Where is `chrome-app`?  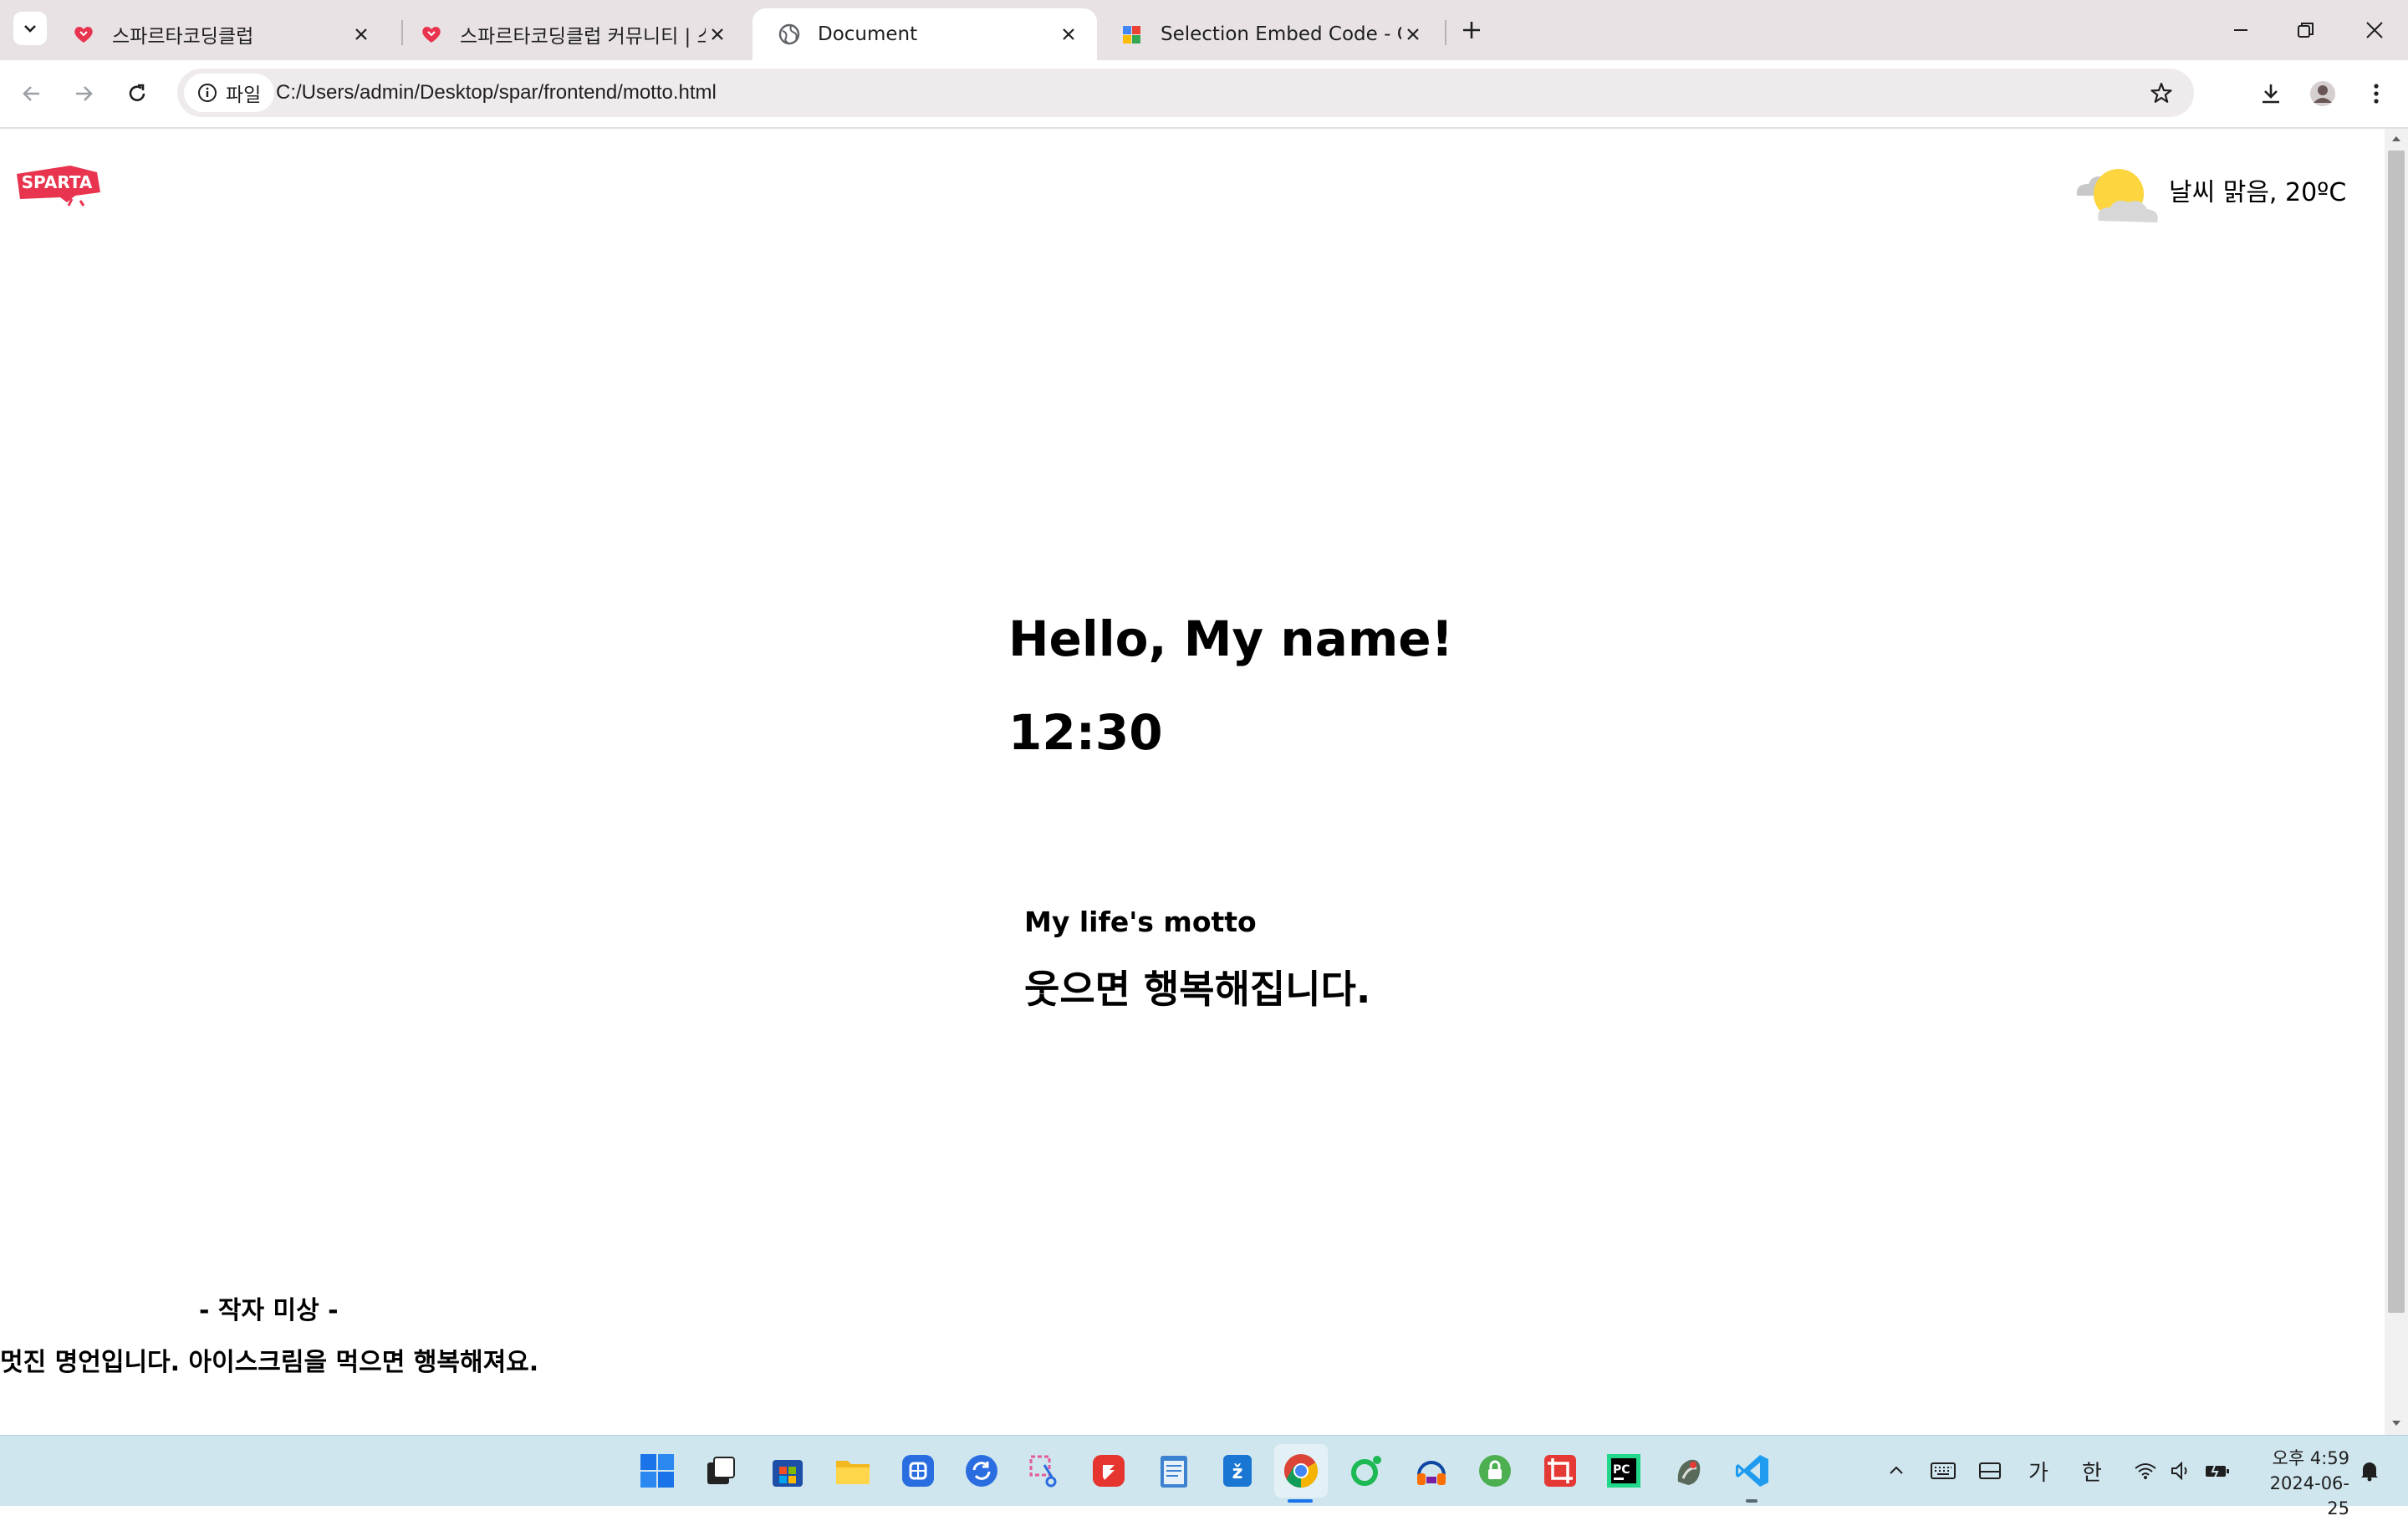 chrome-app is located at coordinates (1301, 1471).